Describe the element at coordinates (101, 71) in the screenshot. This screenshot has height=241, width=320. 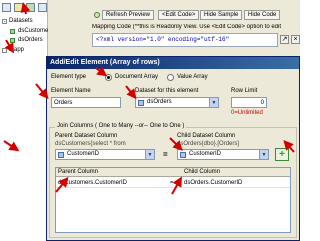
I see `arrow-doc-array` at that location.